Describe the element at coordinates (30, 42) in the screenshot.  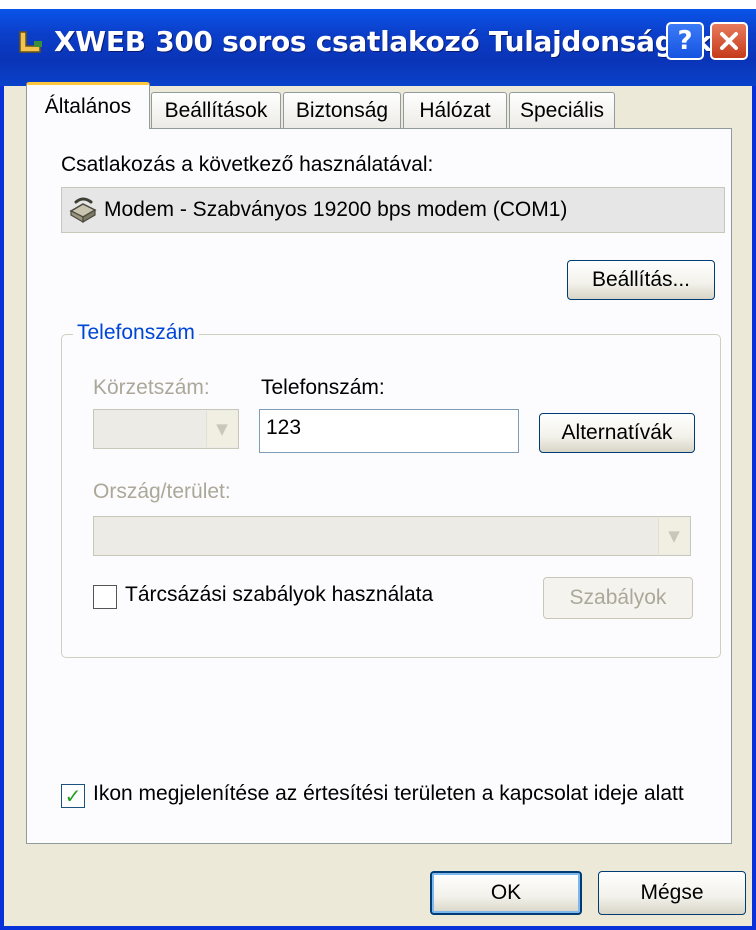
I see `connection-icon` at that location.